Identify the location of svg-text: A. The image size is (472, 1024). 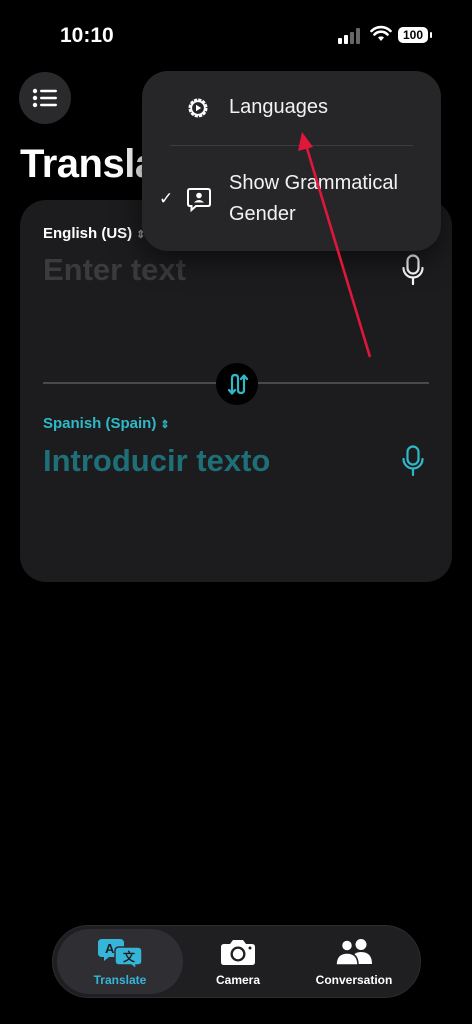
(110, 948).